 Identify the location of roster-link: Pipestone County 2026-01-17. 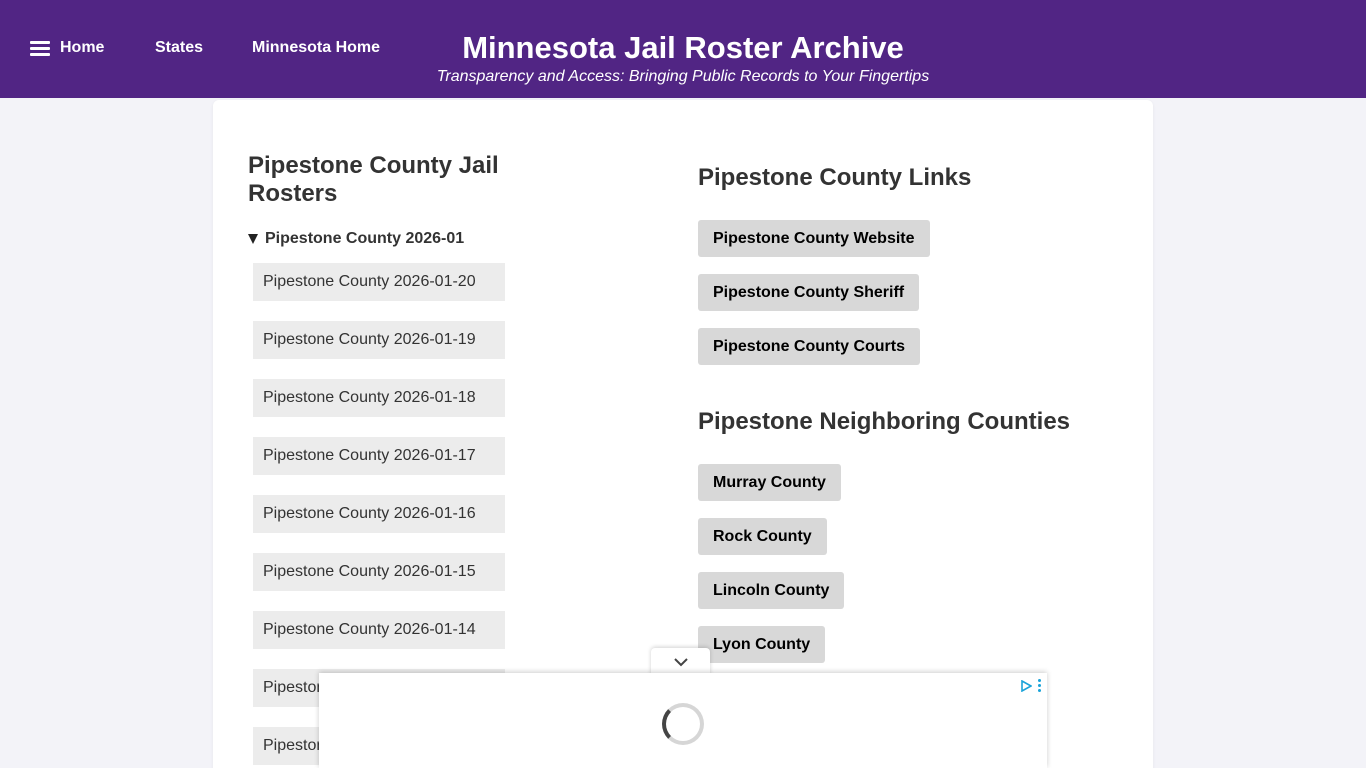
(379, 456).